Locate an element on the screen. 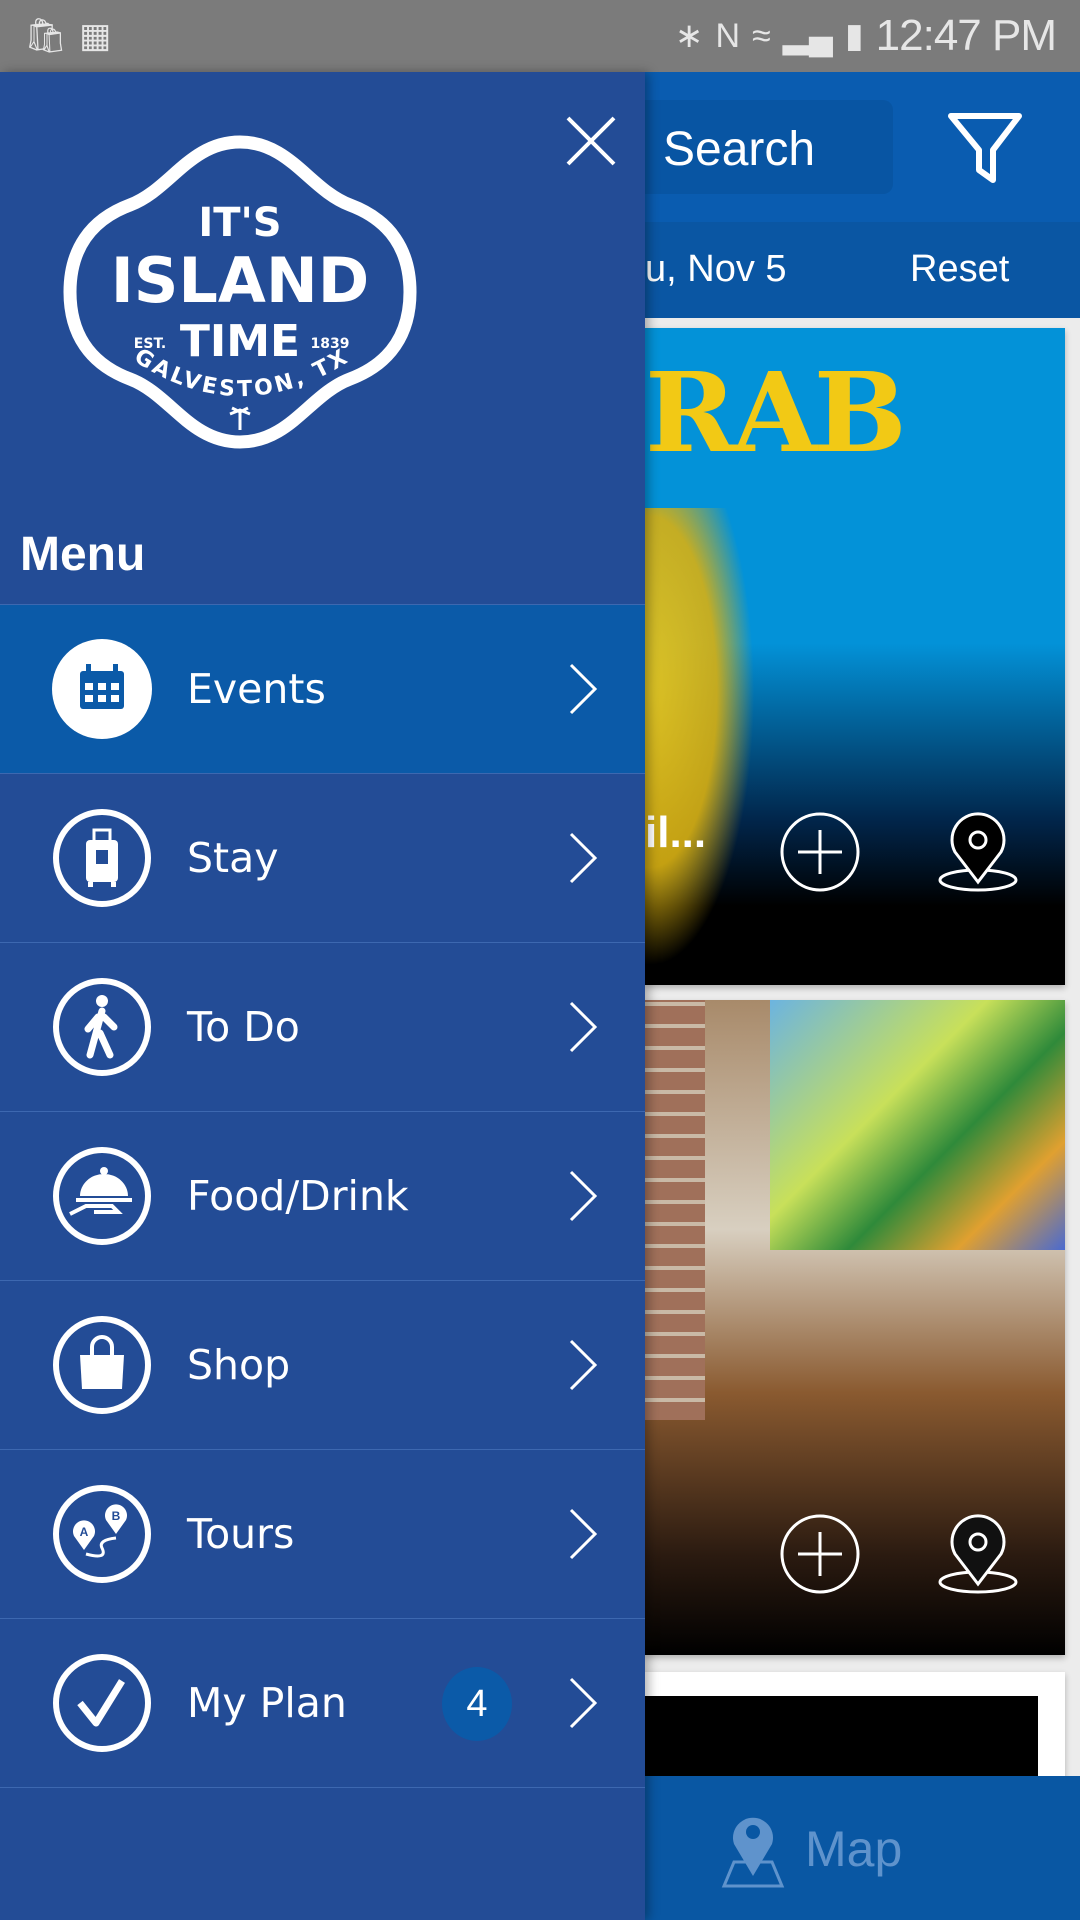 The width and height of the screenshot is (1080, 1920). wifi-icon: ≈ is located at coordinates (761, 35).